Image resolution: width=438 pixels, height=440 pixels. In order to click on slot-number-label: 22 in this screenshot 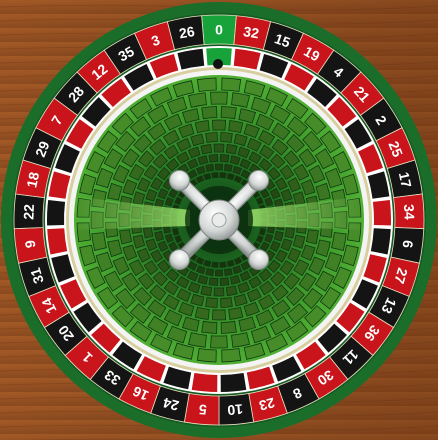, I will do `click(28, 212)`.